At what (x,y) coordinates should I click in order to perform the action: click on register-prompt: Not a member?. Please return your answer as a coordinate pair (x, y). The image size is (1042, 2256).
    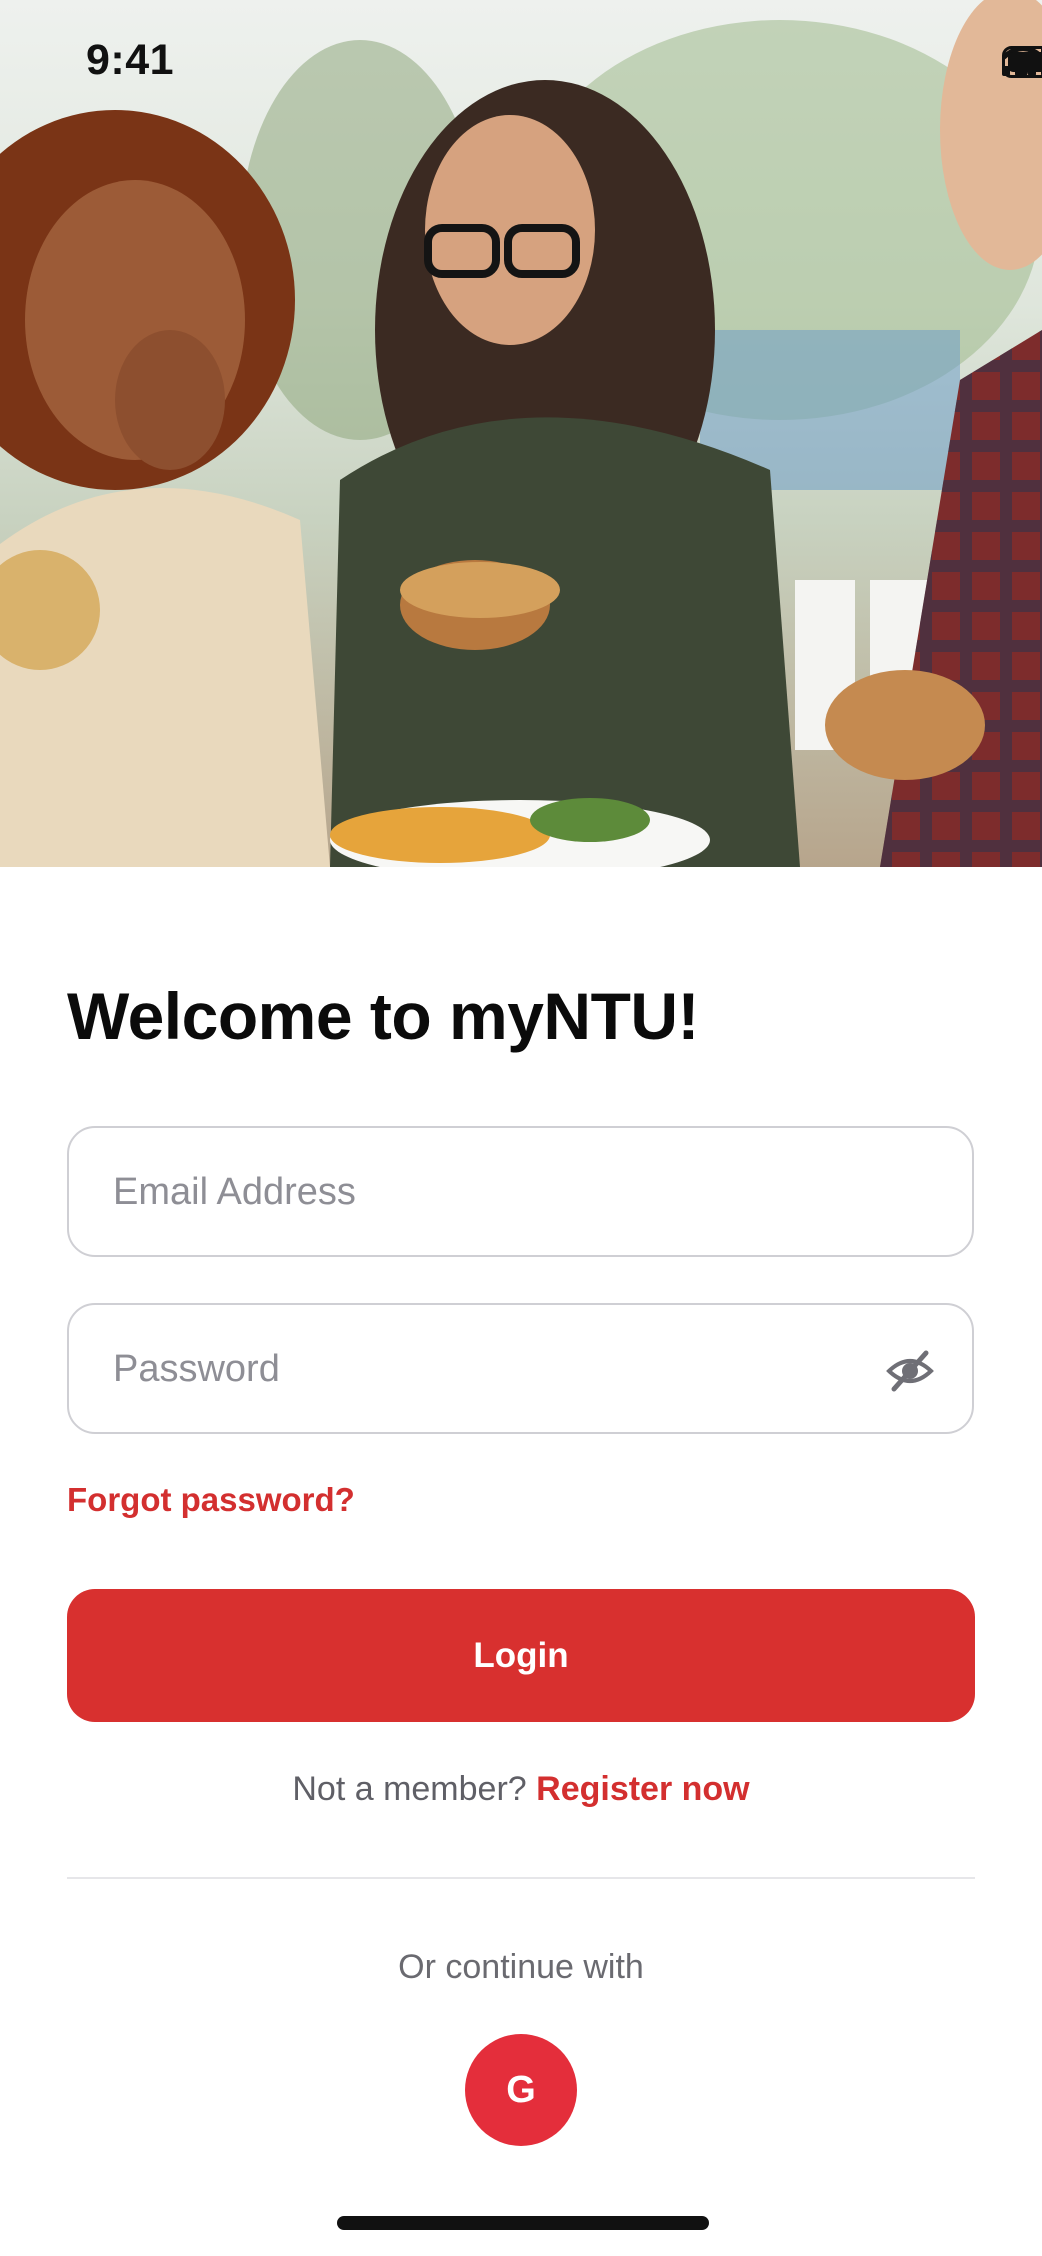
    Looking at the image, I should click on (409, 1789).